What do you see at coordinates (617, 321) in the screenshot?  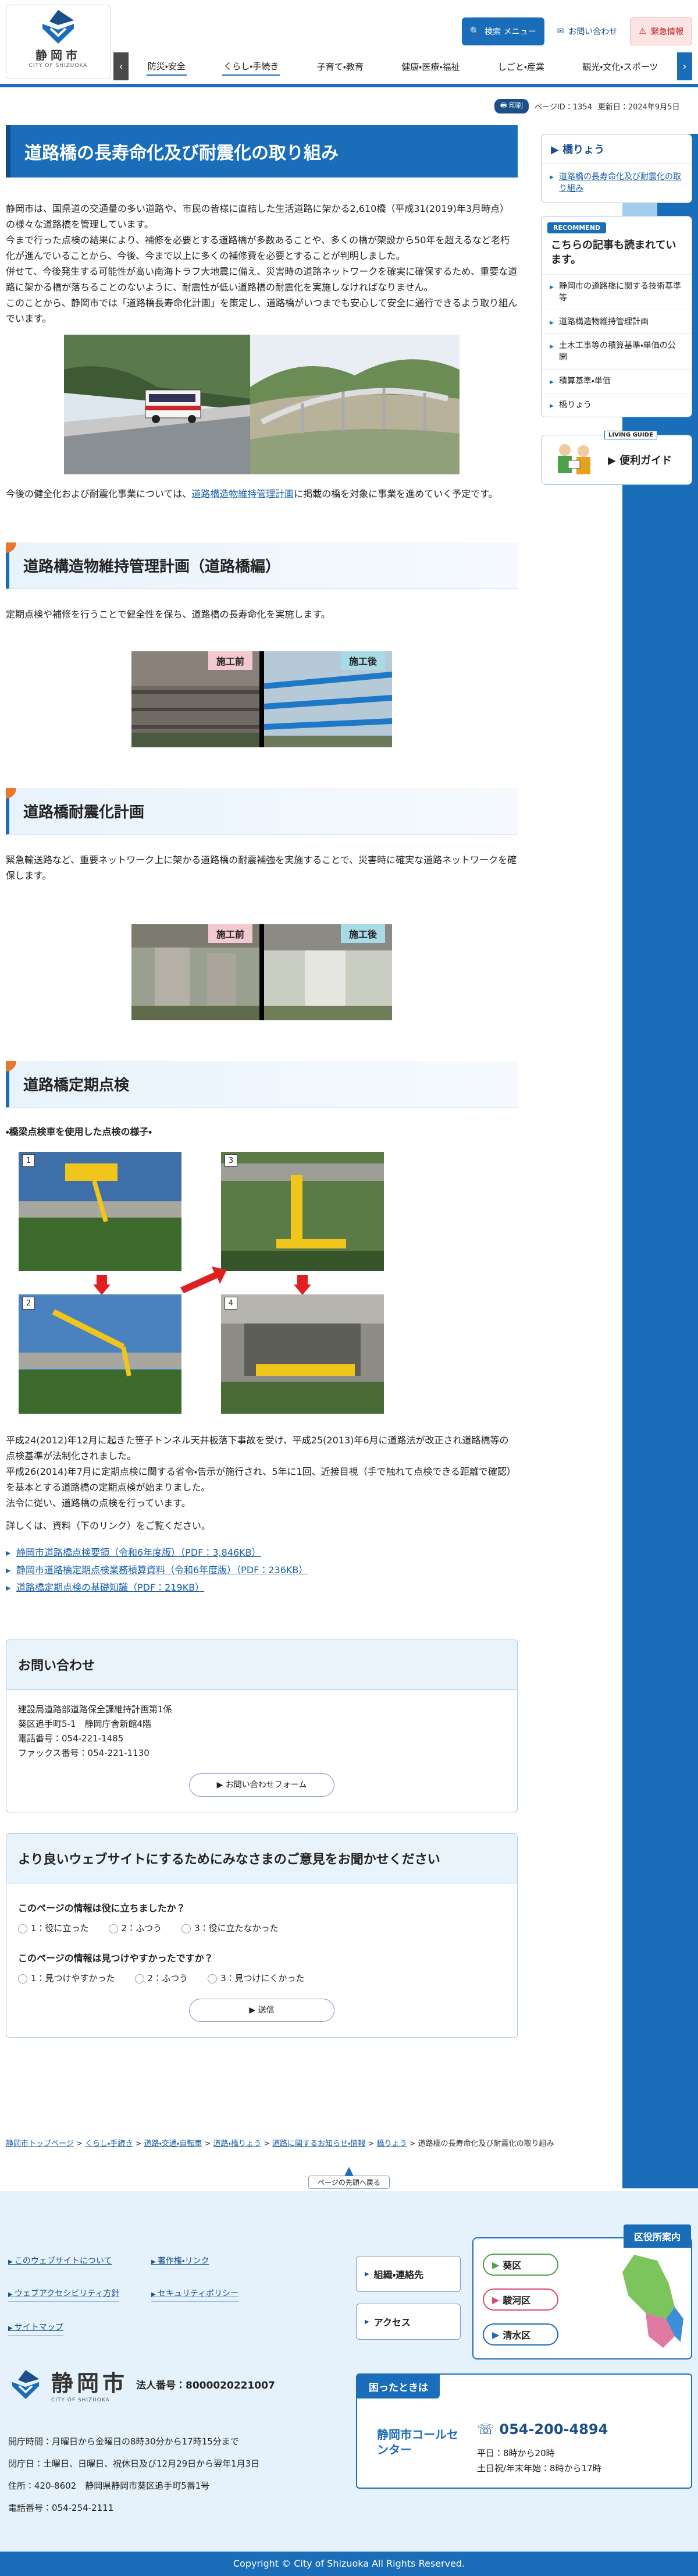 I see `recommend-item: 道路構造物維持管理計画` at bounding box center [617, 321].